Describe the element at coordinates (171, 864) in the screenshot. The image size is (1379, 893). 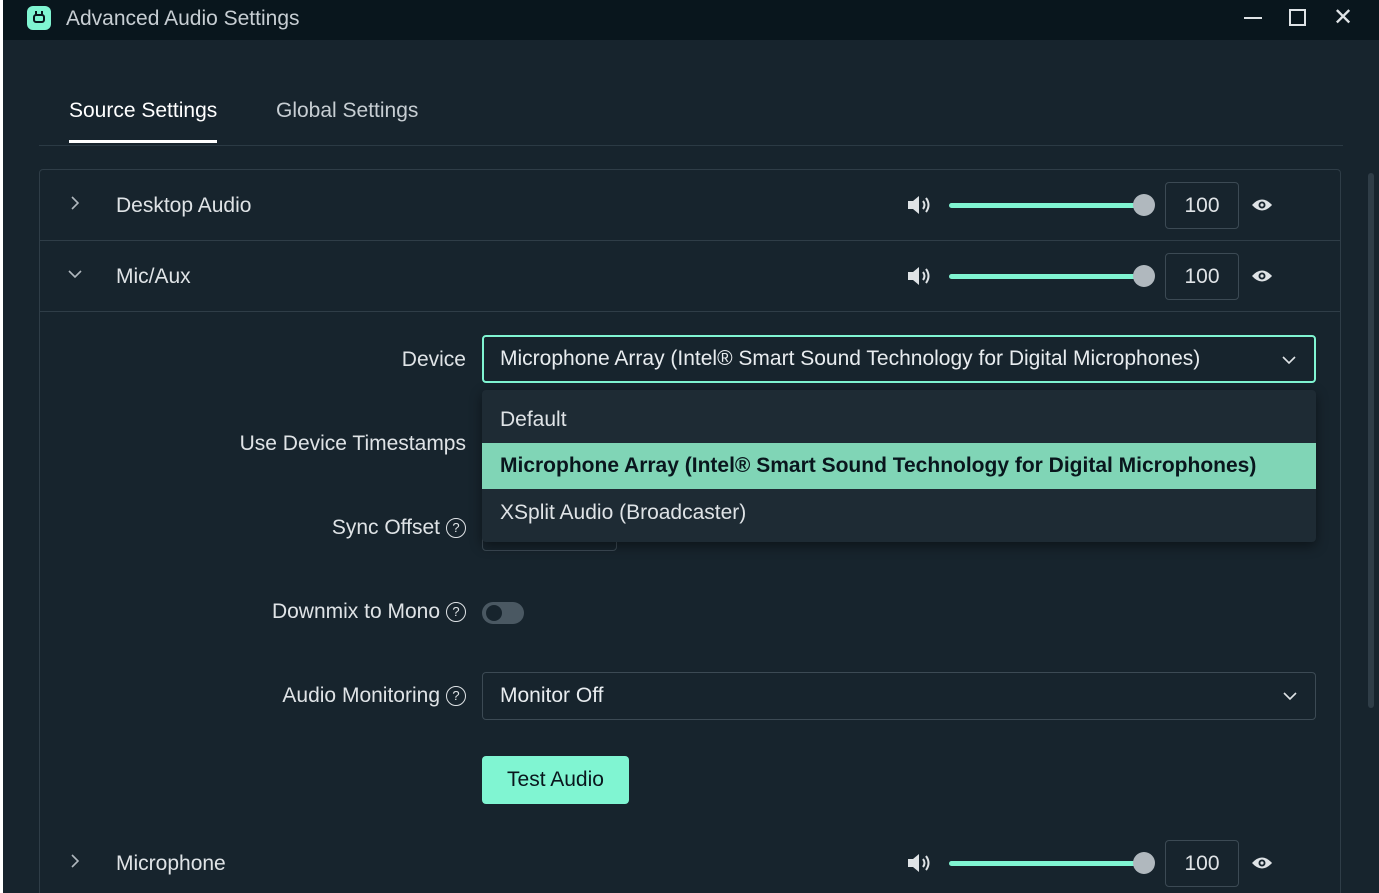
I see `source-name: Microphone` at that location.